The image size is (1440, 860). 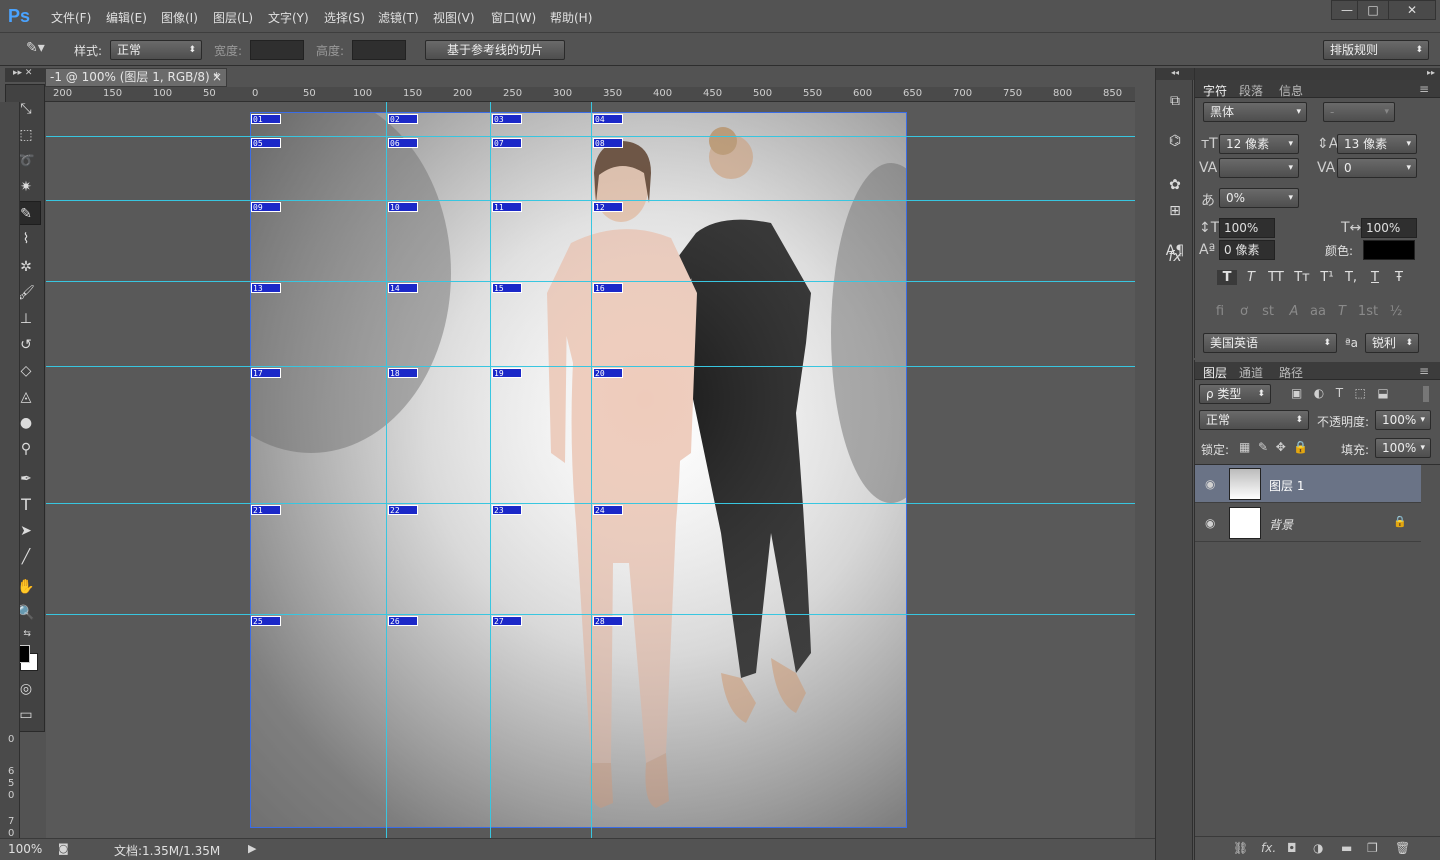 I want to click on lock-all-icon: 🔒, so click(x=1300, y=447).